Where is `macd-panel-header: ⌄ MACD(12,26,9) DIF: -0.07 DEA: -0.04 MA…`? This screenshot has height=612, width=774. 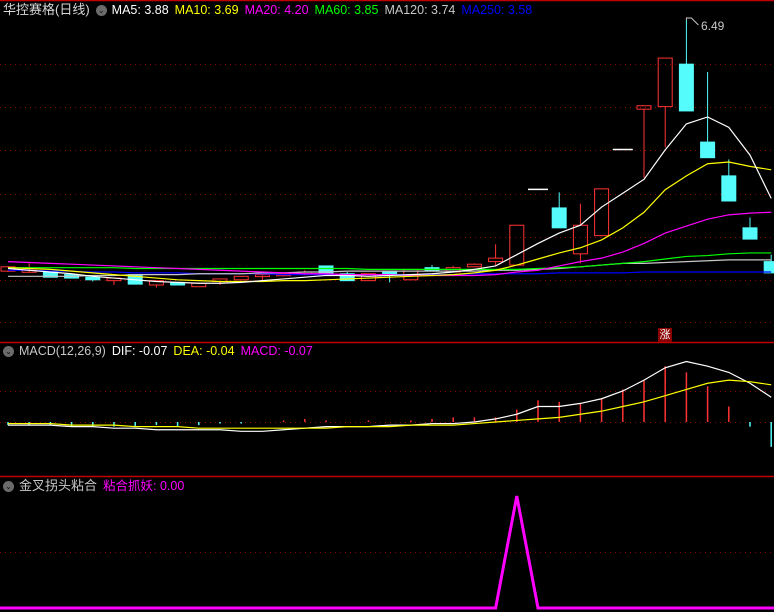
macd-panel-header: ⌄ MACD(12,26,9) DIF: -0.07 DEA: -0.04 MA… is located at coordinates (161, 351).